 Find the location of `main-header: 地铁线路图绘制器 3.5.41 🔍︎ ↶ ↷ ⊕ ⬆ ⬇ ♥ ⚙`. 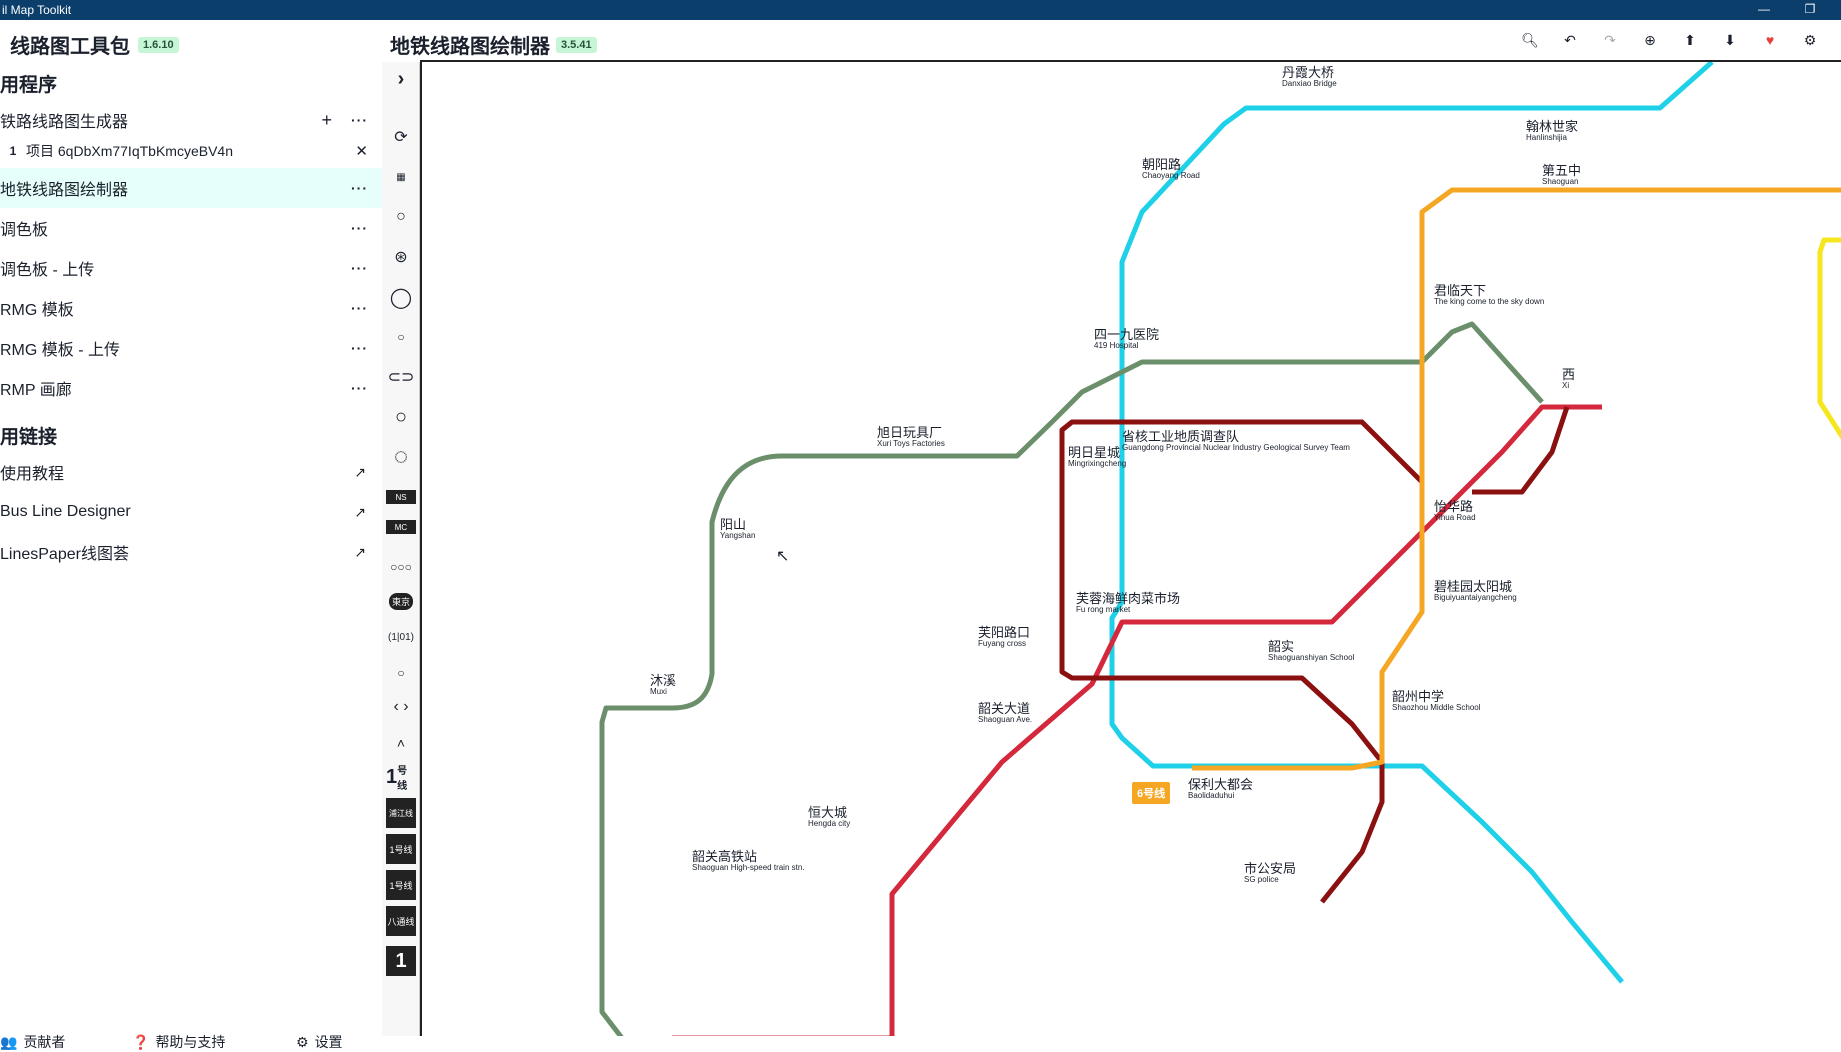

main-header: 地铁线路图绘制器 3.5.41 🔍︎ ↶ ↷ ⊕ ⬆ ⬇ ♥ ⚙ is located at coordinates (1114, 40).